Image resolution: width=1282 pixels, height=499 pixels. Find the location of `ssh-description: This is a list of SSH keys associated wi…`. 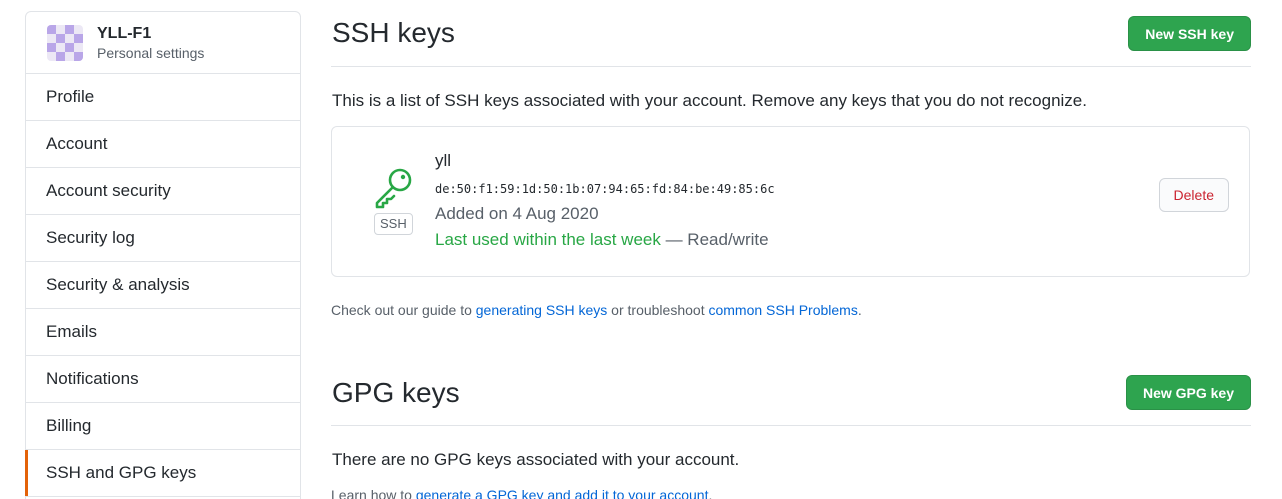

ssh-description: This is a list of SSH keys associated wi… is located at coordinates (709, 100).